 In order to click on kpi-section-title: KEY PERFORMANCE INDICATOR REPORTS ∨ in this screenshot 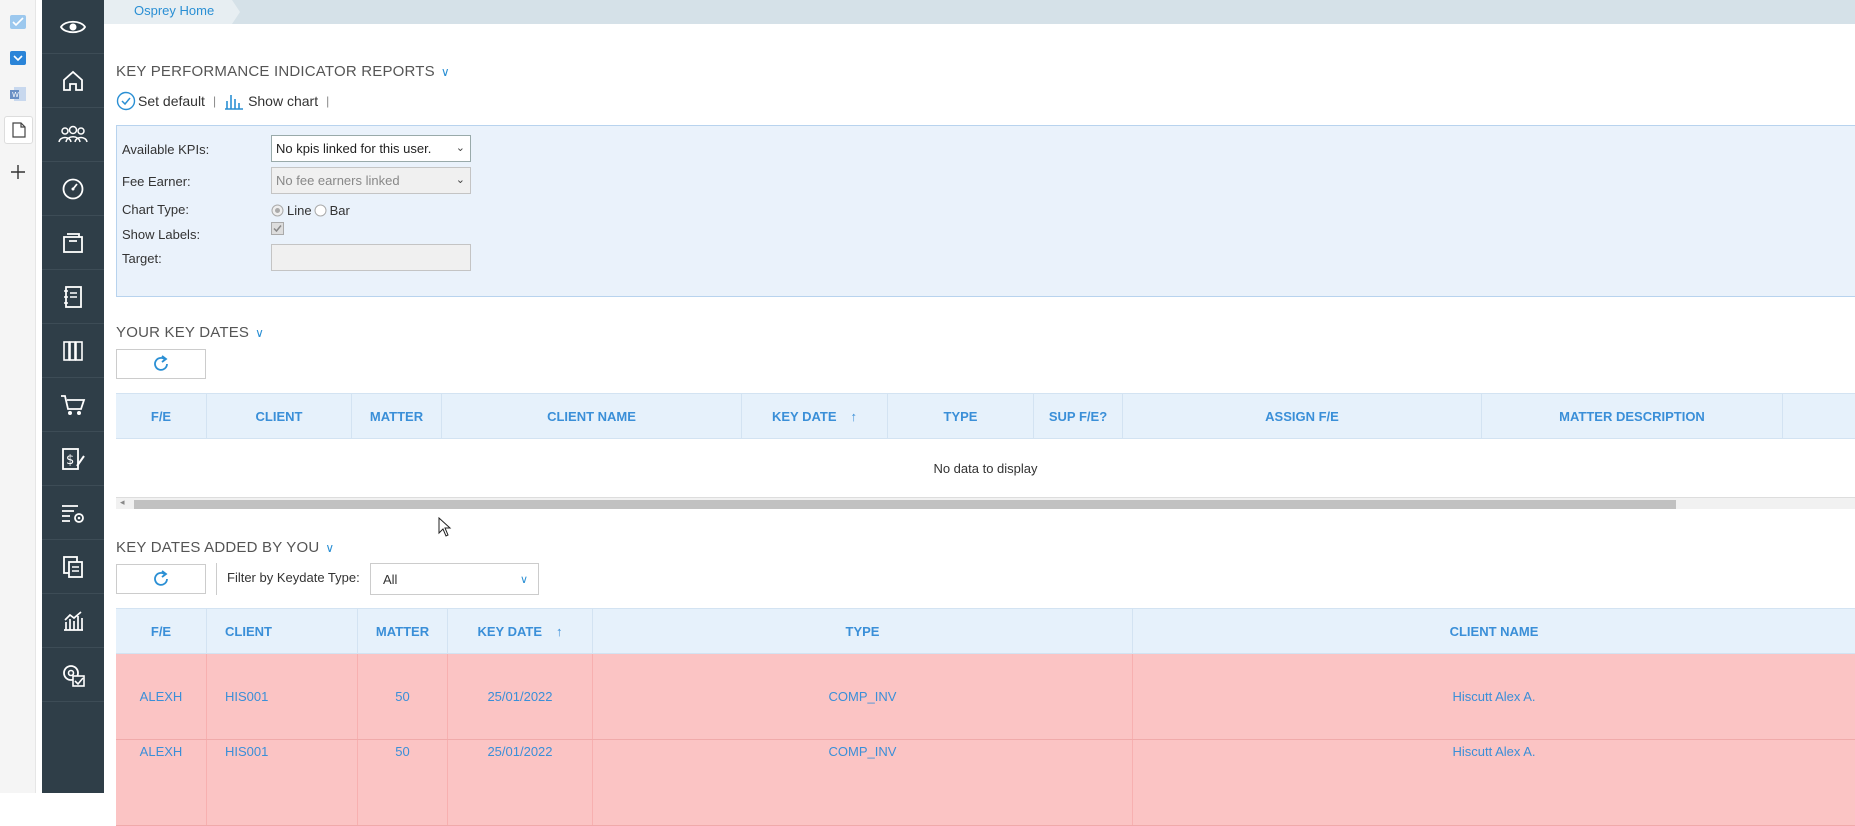, I will do `click(283, 71)`.